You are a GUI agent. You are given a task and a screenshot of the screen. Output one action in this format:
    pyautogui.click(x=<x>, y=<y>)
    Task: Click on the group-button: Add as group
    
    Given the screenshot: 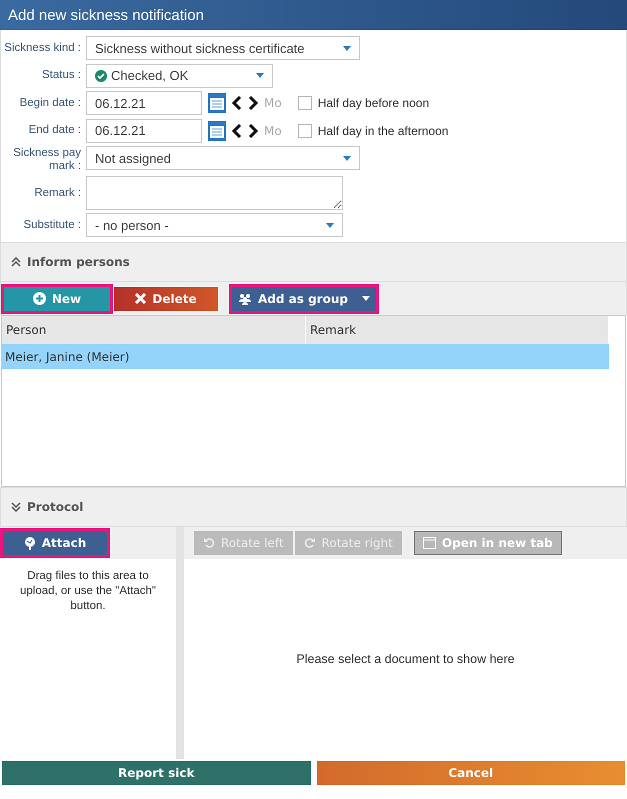 What is the action you would take?
    pyautogui.click(x=304, y=298)
    